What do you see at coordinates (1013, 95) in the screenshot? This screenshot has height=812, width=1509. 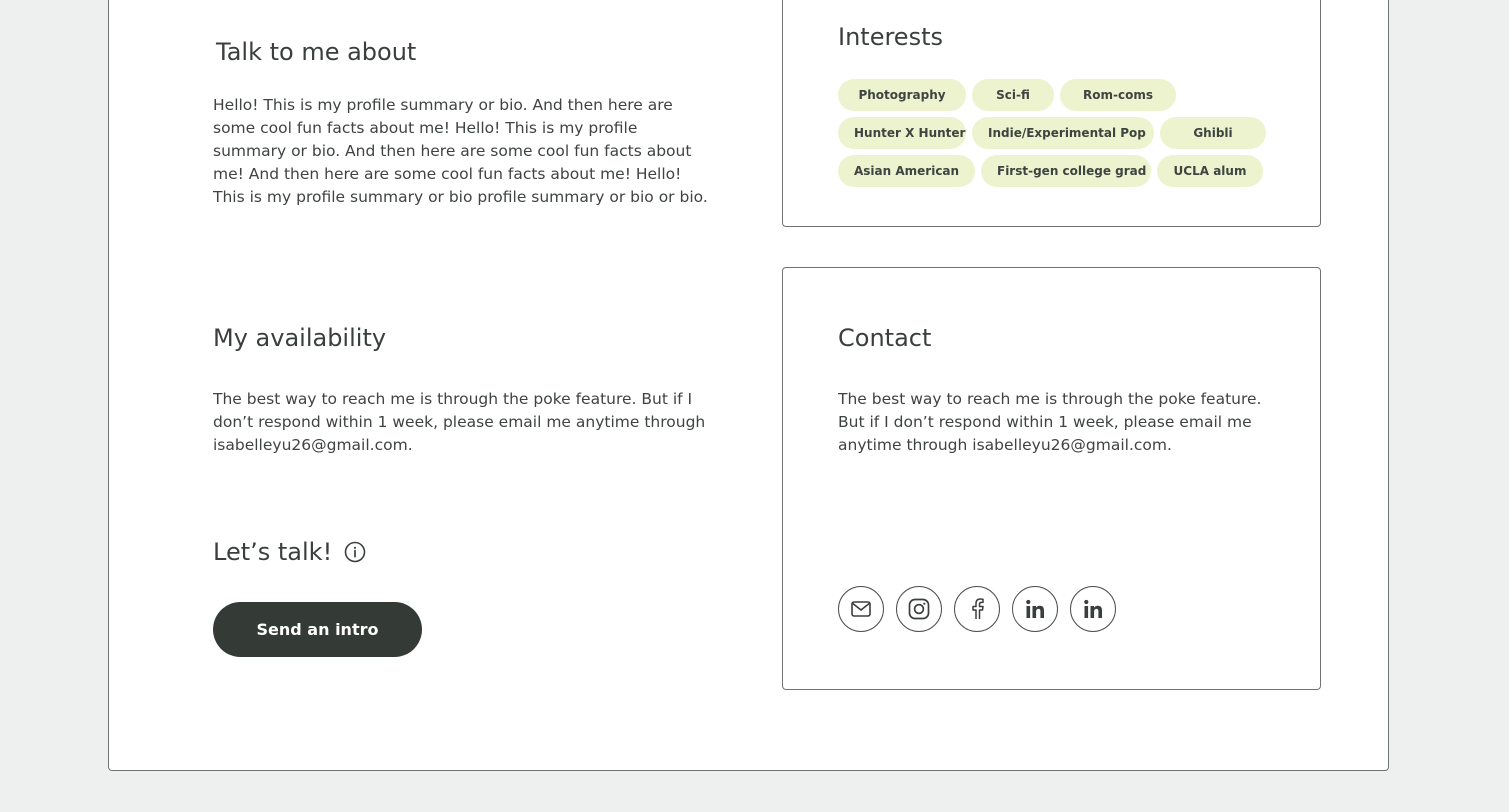 I see `interest-chip: Sci-fi` at bounding box center [1013, 95].